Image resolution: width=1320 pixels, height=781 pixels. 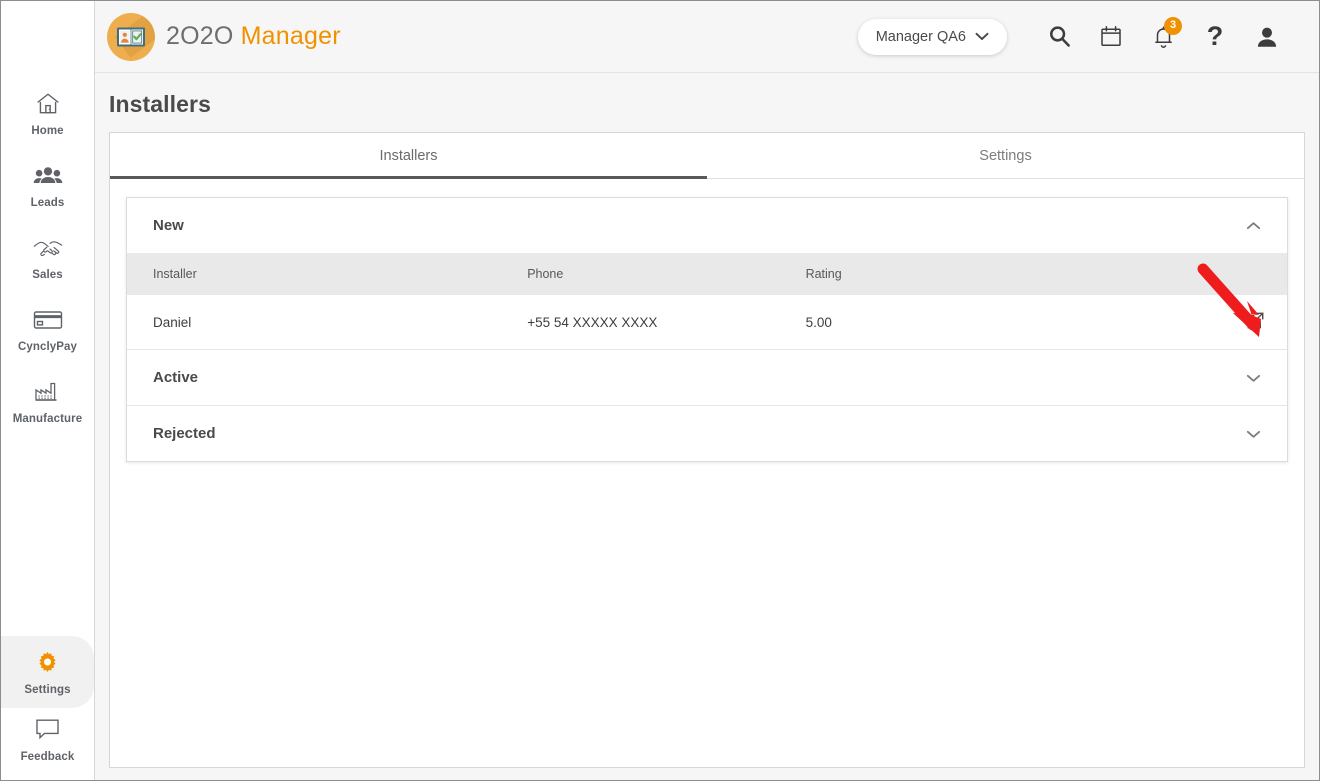 I want to click on column-header-rating: Rating, so click(x=1008, y=274).